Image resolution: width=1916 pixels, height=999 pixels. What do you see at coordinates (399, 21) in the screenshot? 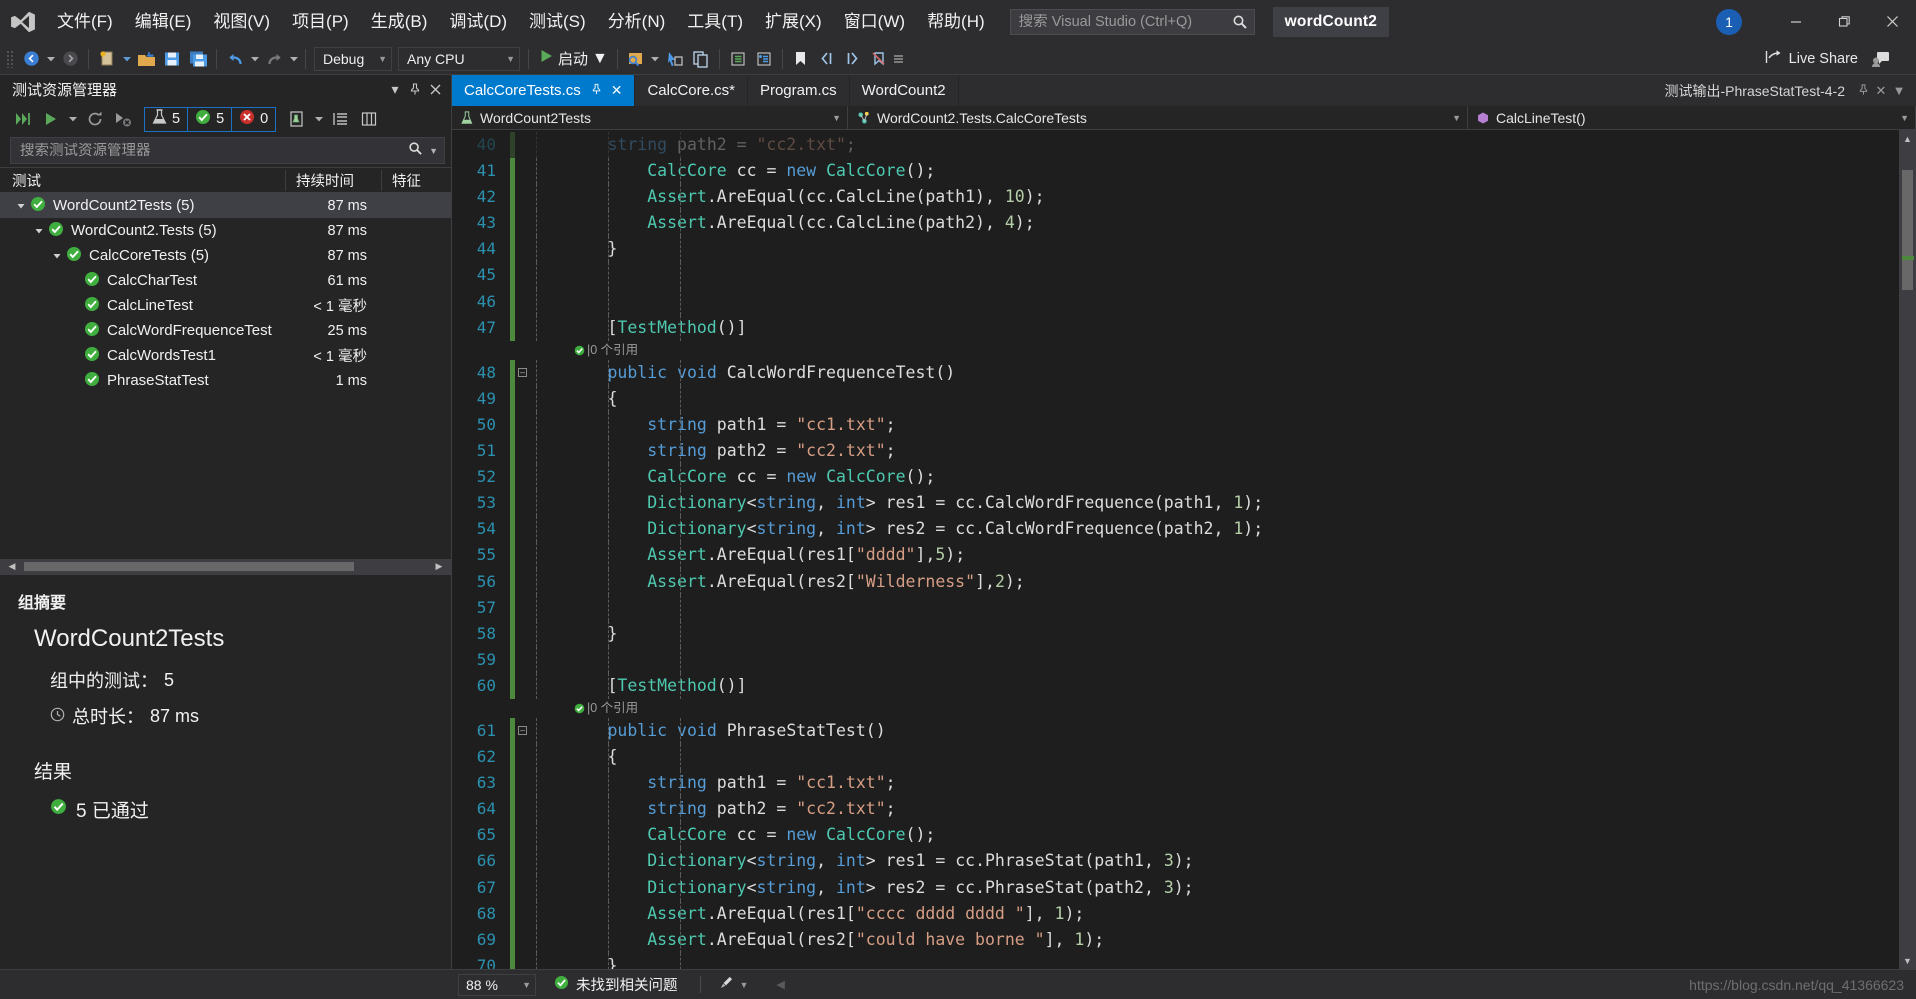
I see `menu-build: 生成(B)` at bounding box center [399, 21].